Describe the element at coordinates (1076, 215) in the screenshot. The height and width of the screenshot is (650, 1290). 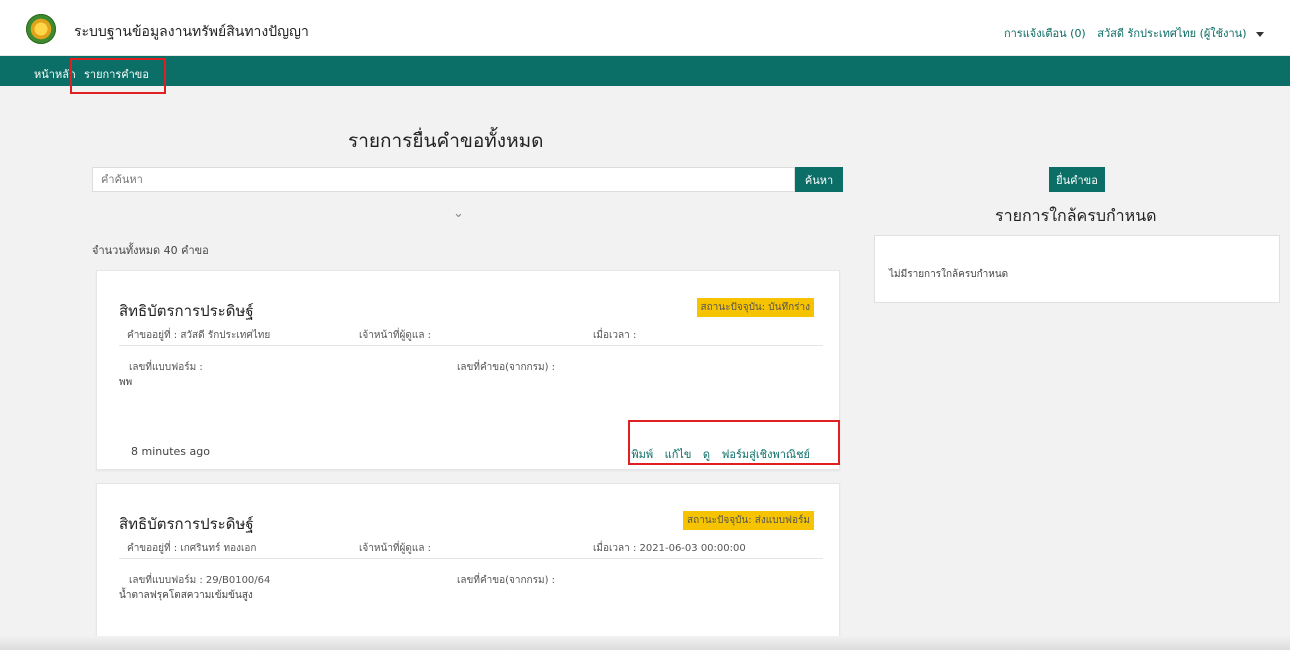
I see `due-list-title: รายการใกล้ครบกำหนด` at that location.